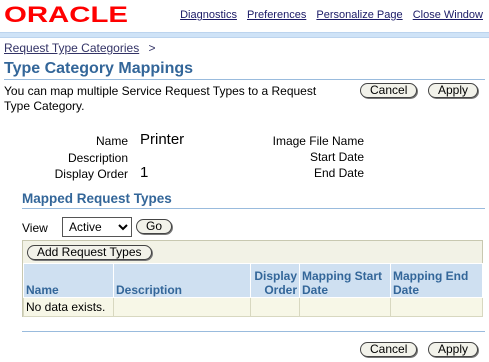 Image resolution: width=489 pixels, height=362 pixels. Describe the element at coordinates (253, 208) in the screenshot. I see `subtitle-divider` at that location.